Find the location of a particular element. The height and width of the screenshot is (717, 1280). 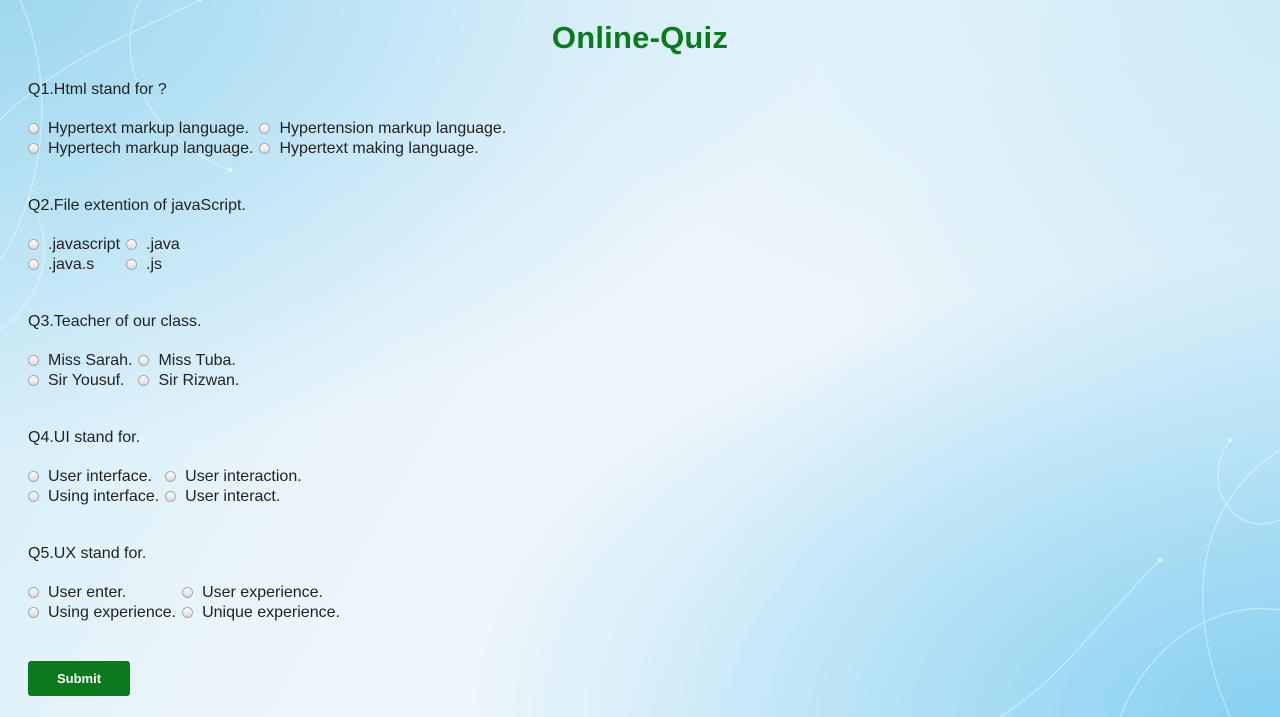

q1-option-4: Hypertext making language. is located at coordinates (382, 149).